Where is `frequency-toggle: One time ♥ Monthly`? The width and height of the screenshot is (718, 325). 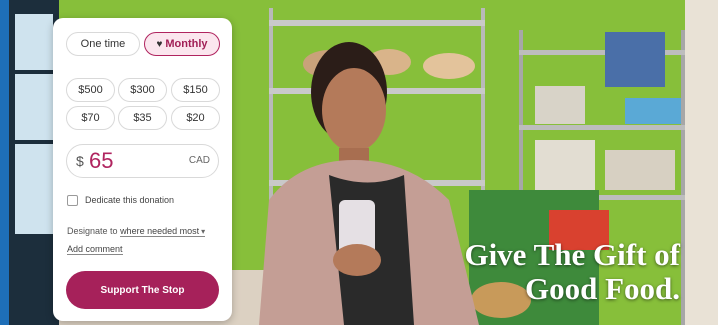 frequency-toggle: One time ♥ Monthly is located at coordinates (143, 44).